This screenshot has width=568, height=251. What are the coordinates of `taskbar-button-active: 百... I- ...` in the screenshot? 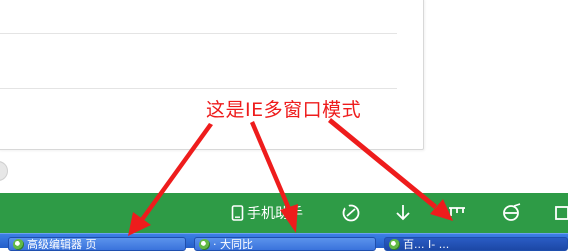 It's located at (476, 244).